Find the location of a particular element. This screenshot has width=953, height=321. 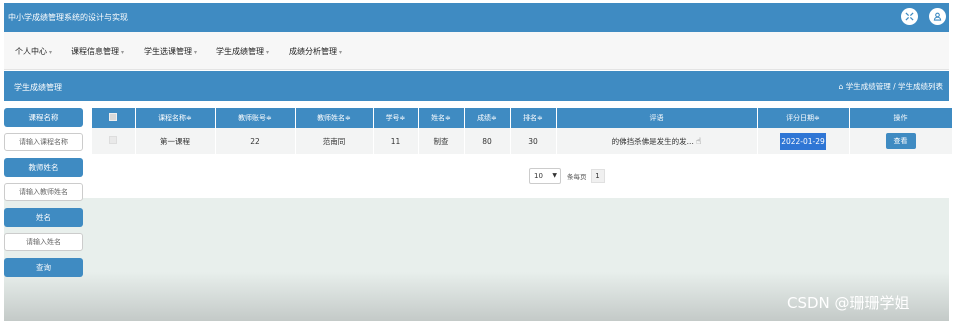

column-header: 排名≑ is located at coordinates (533, 118).